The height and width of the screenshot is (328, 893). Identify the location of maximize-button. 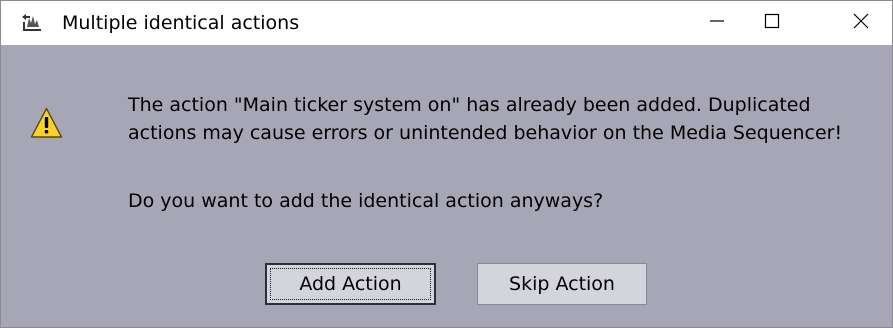
(772, 23).